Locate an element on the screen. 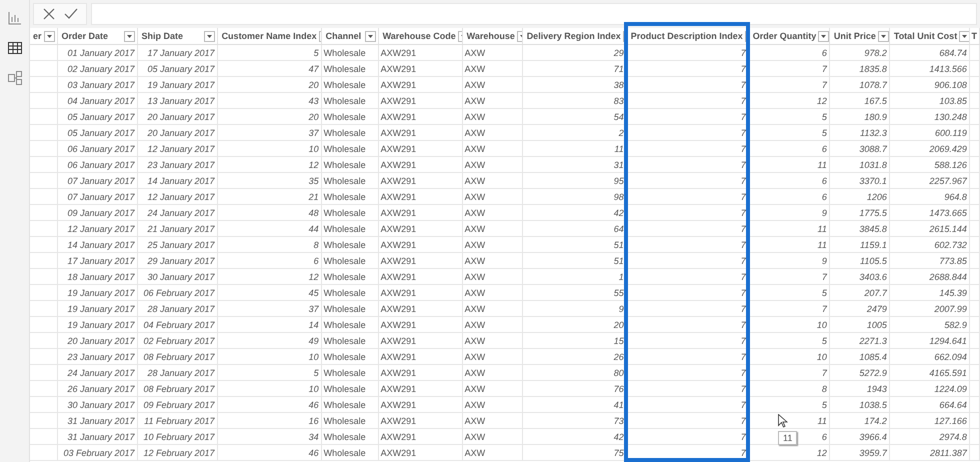 The image size is (980, 462). table-cell: 2007.99 is located at coordinates (929, 308).